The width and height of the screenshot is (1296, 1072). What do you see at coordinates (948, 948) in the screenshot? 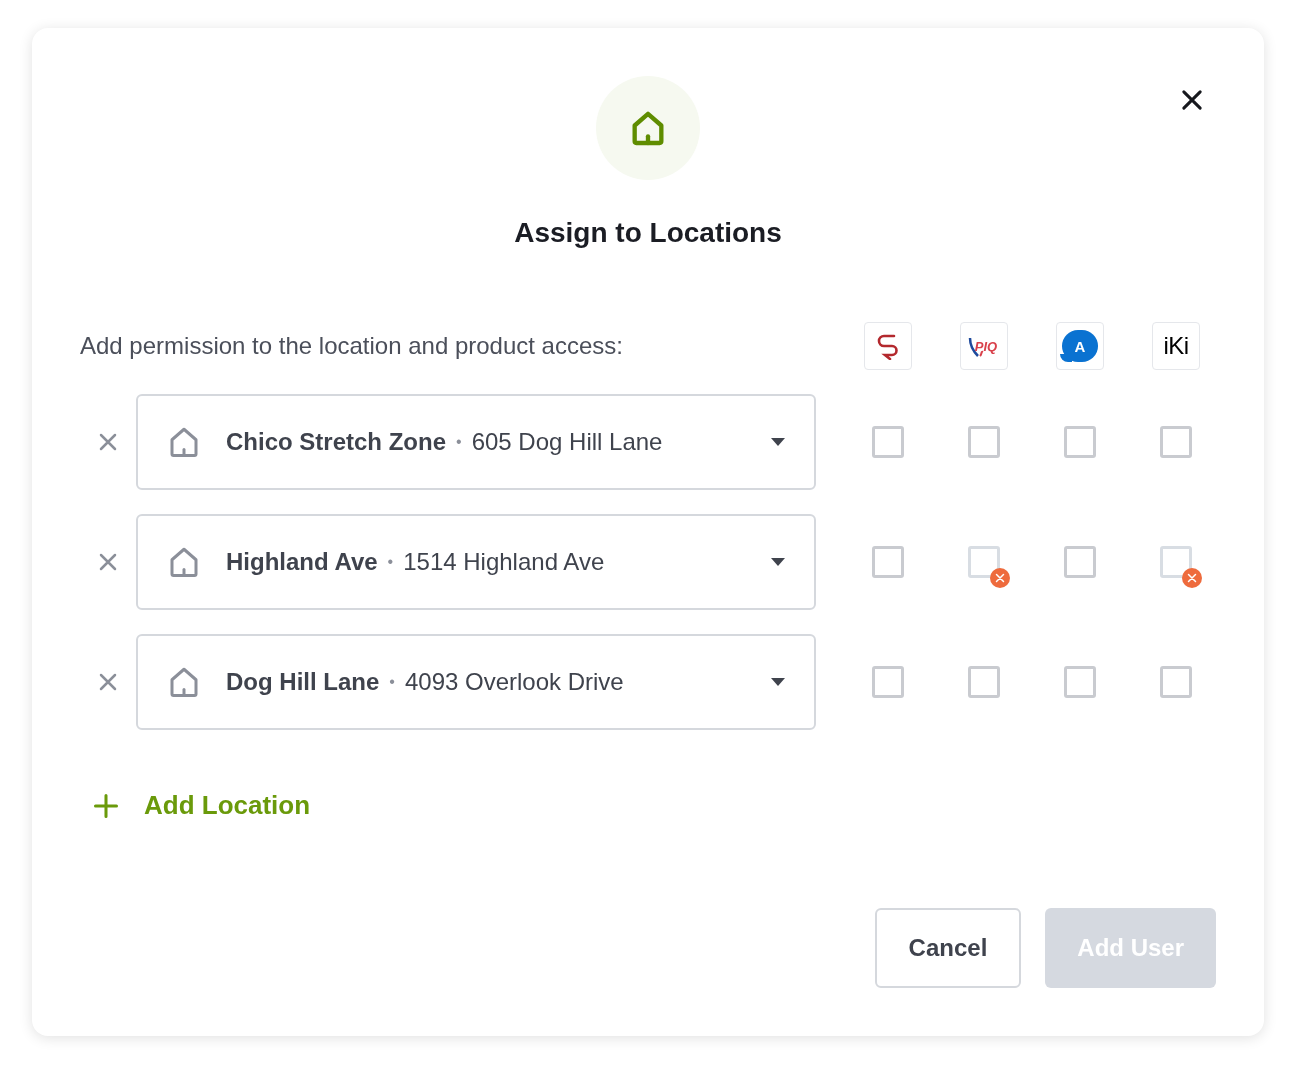
I see `cancel-button: Cancel` at bounding box center [948, 948].